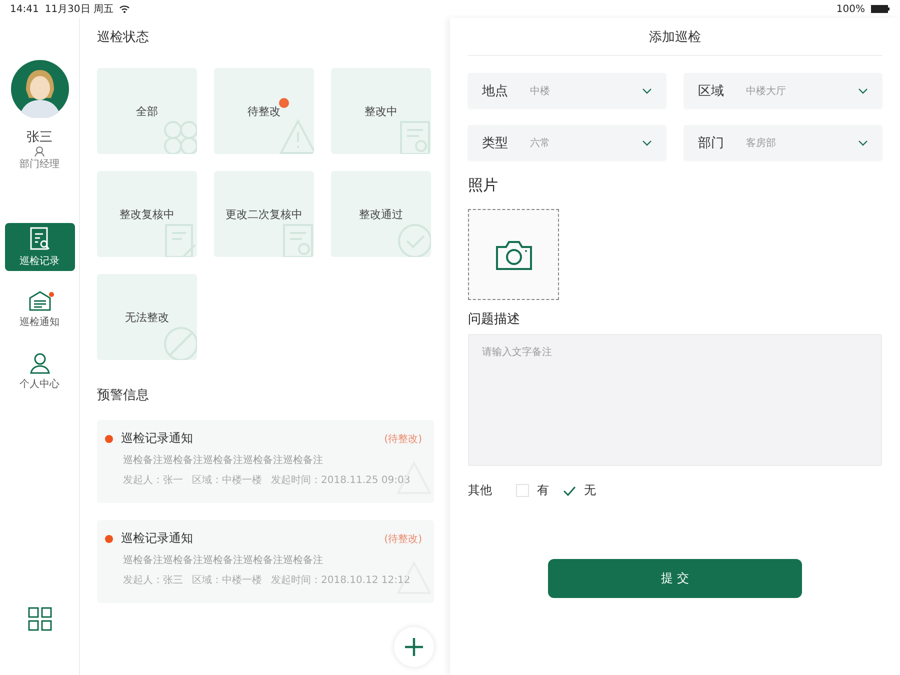  Describe the element at coordinates (381, 111) in the screenshot. I see `status-tile: 整改中` at that location.